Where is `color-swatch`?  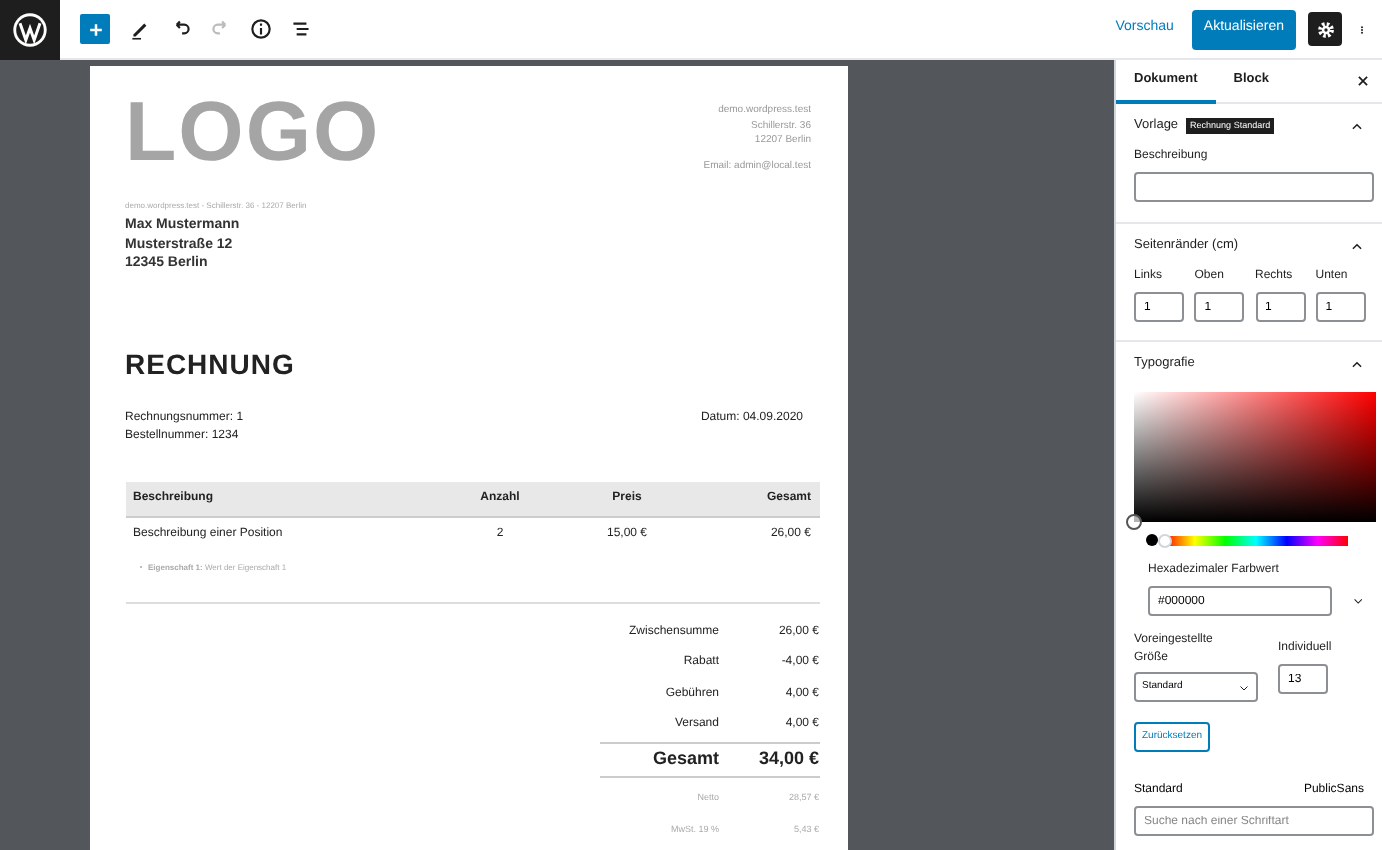 color-swatch is located at coordinates (1152, 540).